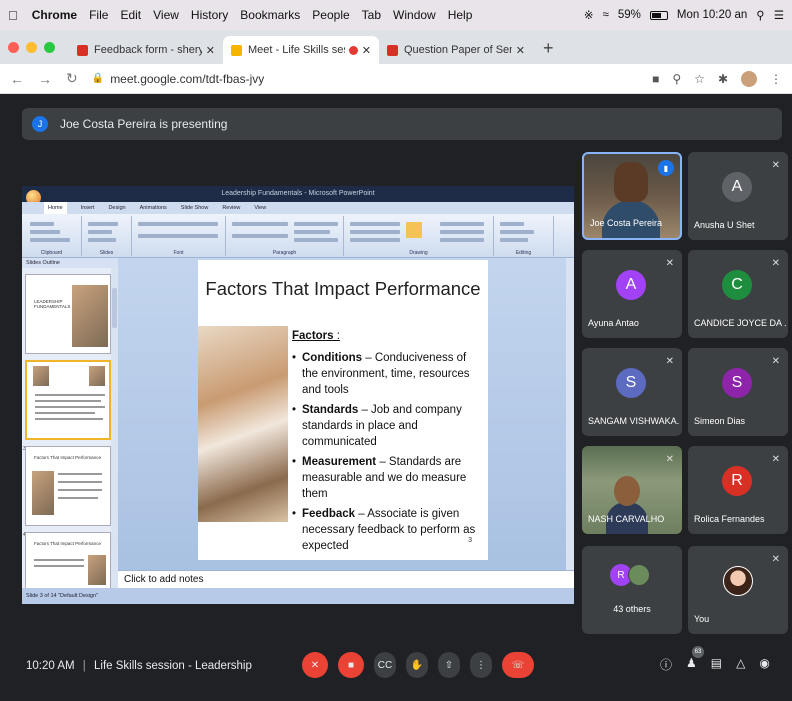 The image size is (792, 701). Describe the element at coordinates (606, 15) in the screenshot. I see `wifi-icon: ≈` at that location.